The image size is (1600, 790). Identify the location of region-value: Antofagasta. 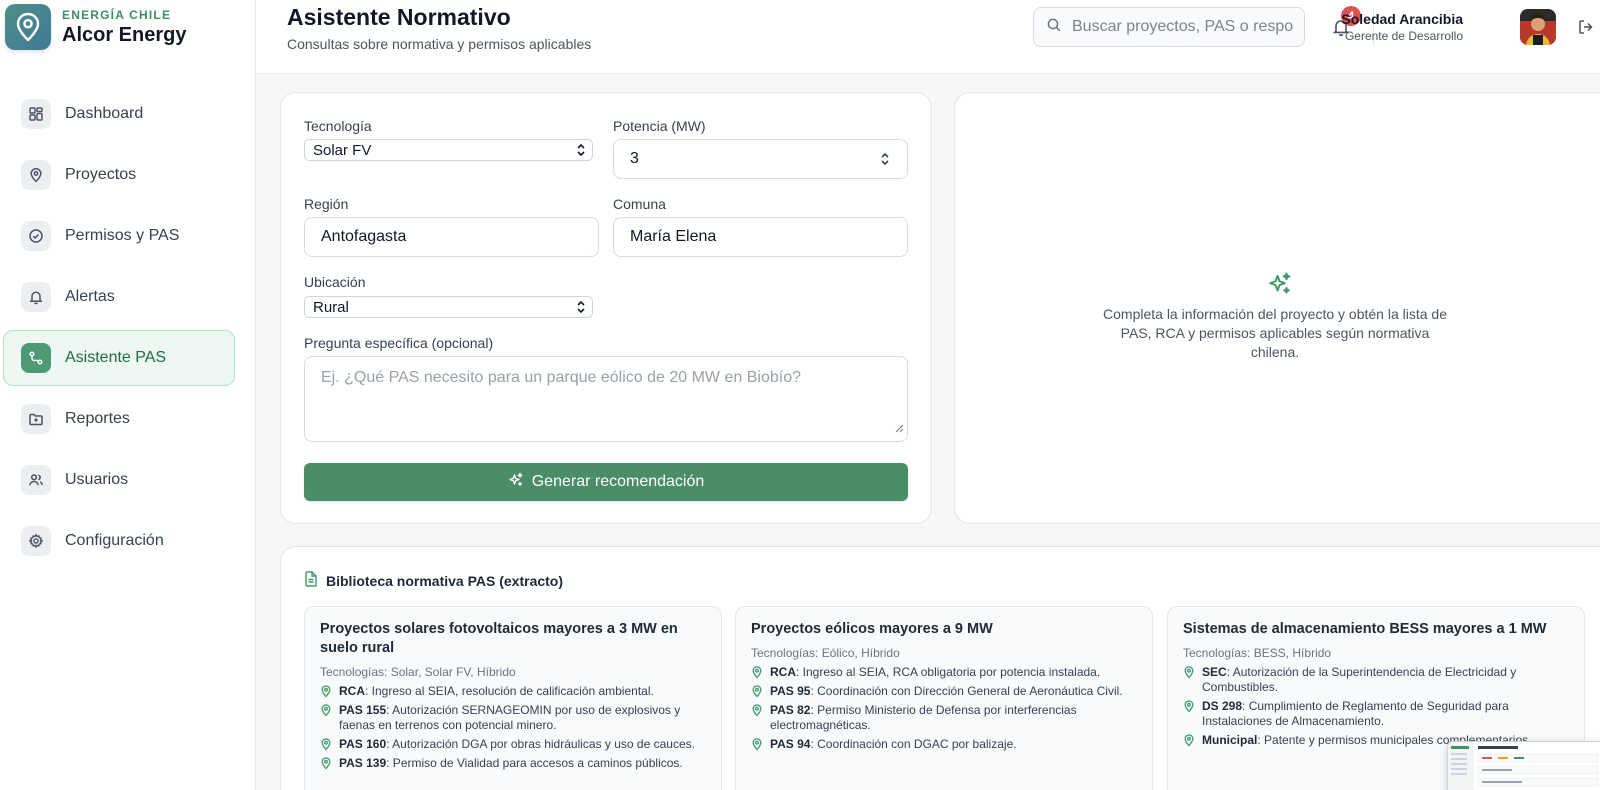
(364, 236).